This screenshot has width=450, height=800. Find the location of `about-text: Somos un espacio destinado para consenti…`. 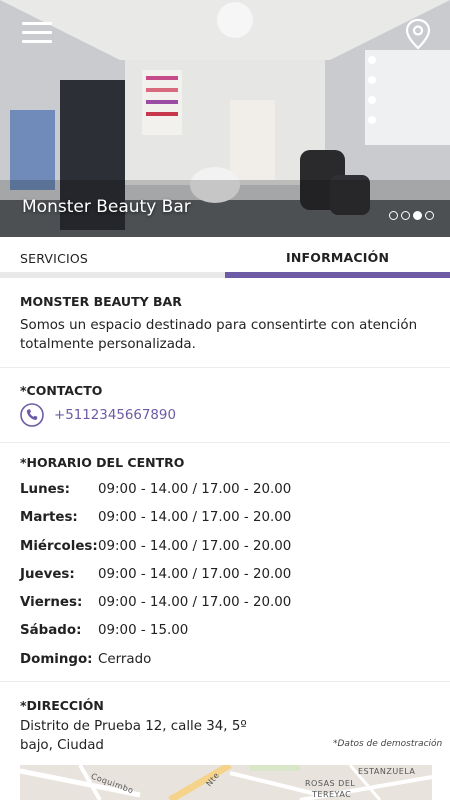

about-text: Somos un espacio destinado para consenti… is located at coordinates (219, 335).